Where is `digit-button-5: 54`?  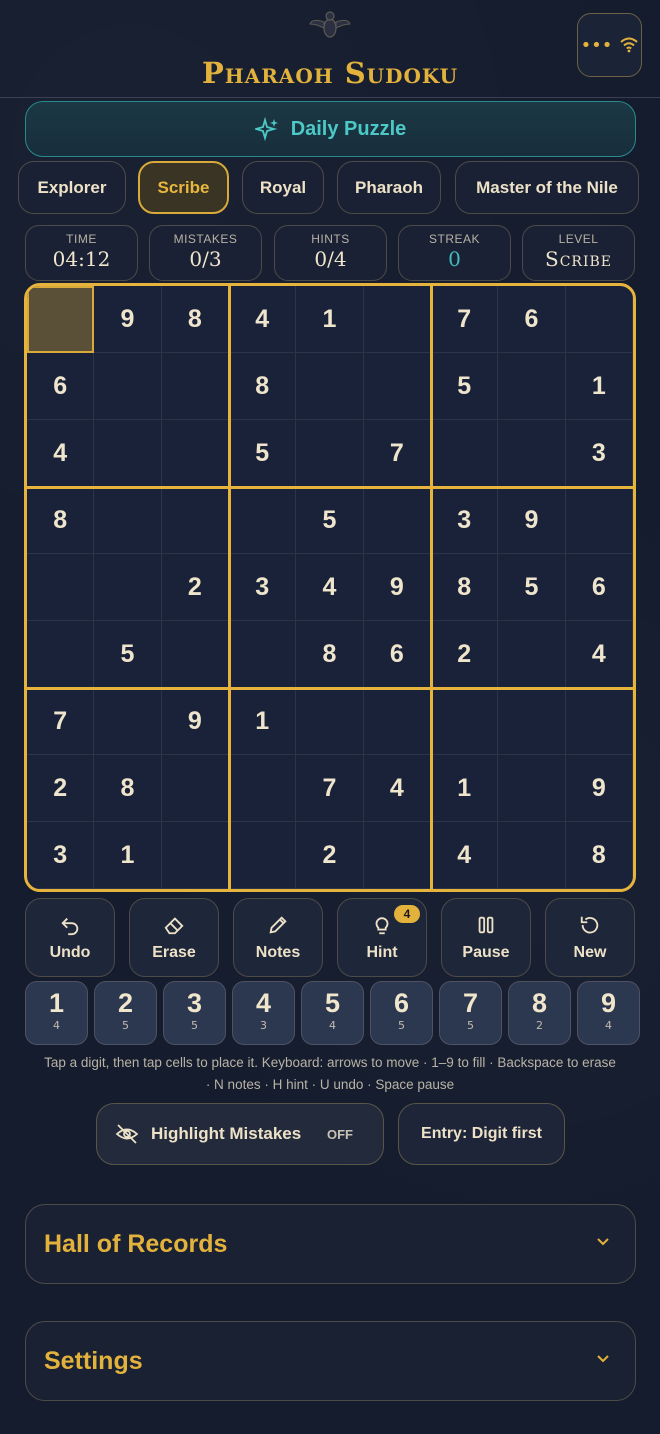
digit-button-5: 54 is located at coordinates (332, 1013).